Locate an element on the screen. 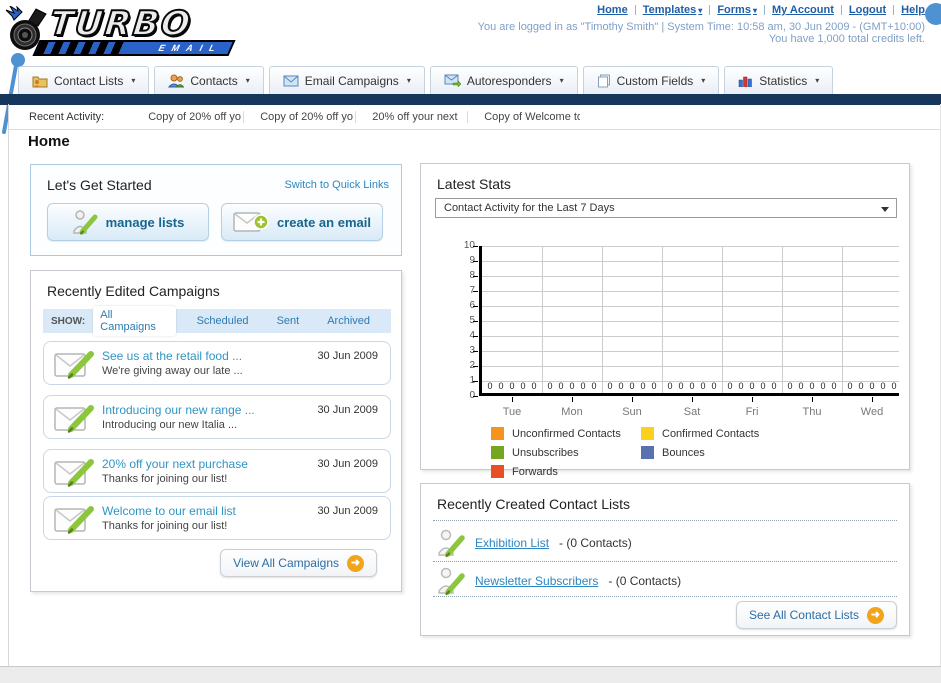 The width and height of the screenshot is (941, 683). see-all-contact-lists-button: See All Contact Lists ➜ is located at coordinates (816, 615).